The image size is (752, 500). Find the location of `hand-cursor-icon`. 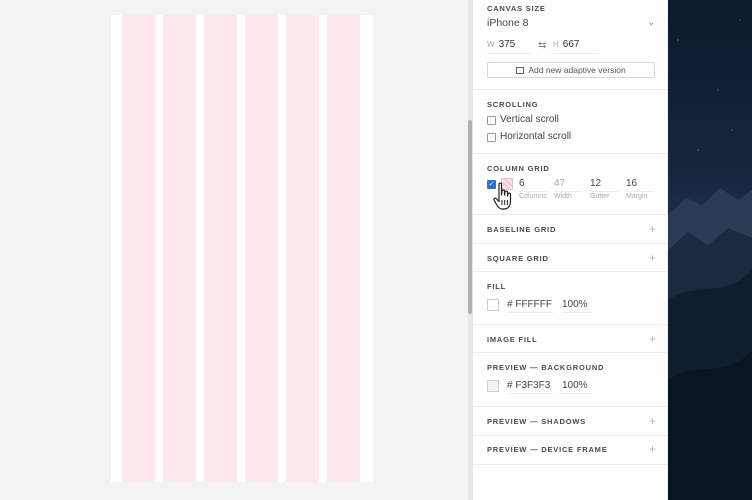

hand-cursor-icon is located at coordinates (502, 196).